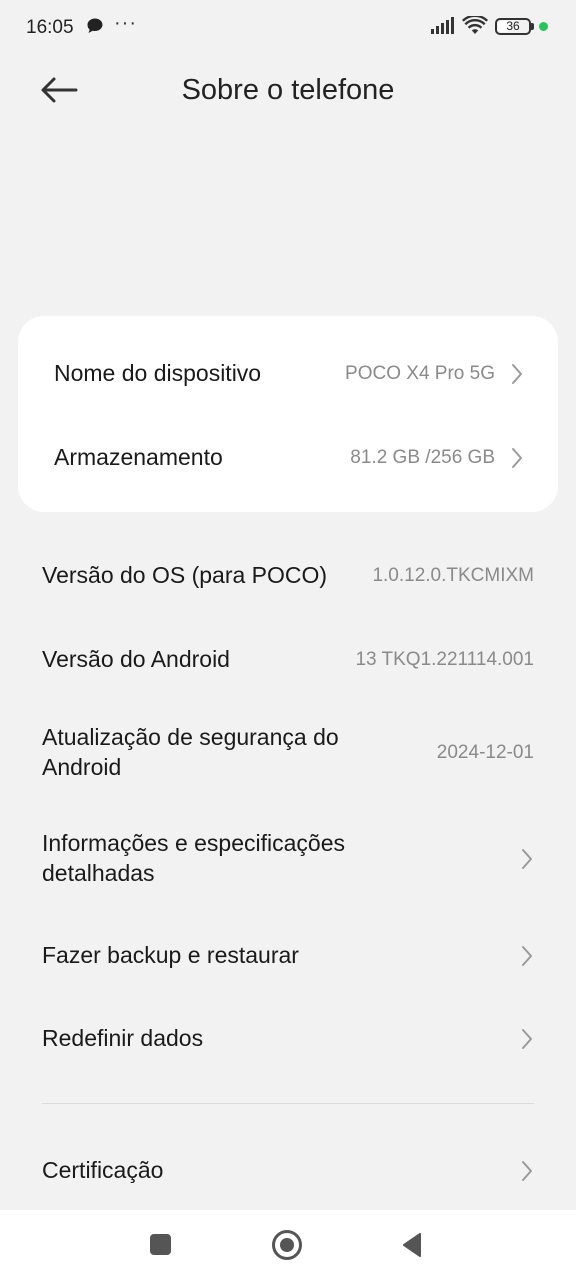 The height and width of the screenshot is (1280, 576). Describe the element at coordinates (543, 26) in the screenshot. I see `privacy-indicator-dot` at that location.